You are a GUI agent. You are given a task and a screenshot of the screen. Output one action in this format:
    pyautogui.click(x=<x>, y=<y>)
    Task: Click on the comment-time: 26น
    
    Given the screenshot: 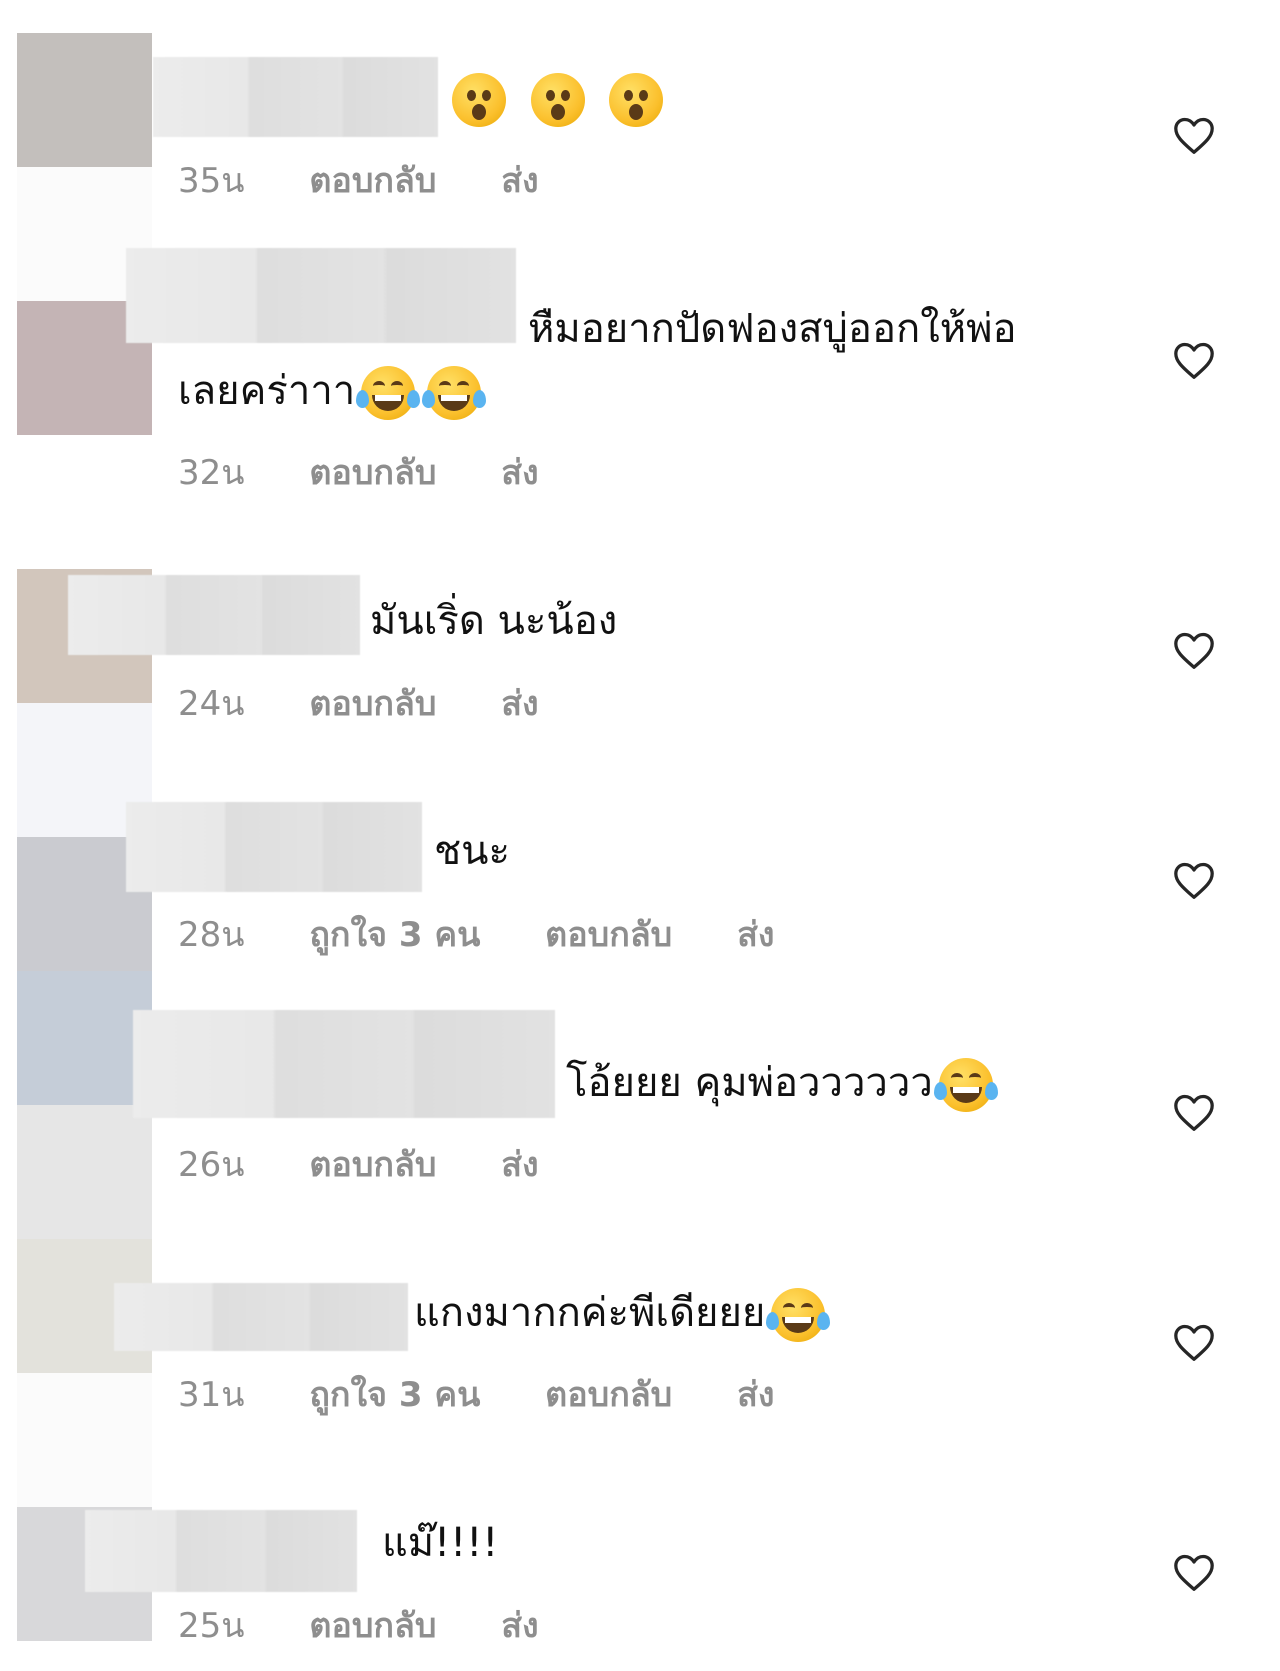 What is the action you would take?
    pyautogui.click(x=211, y=1165)
    